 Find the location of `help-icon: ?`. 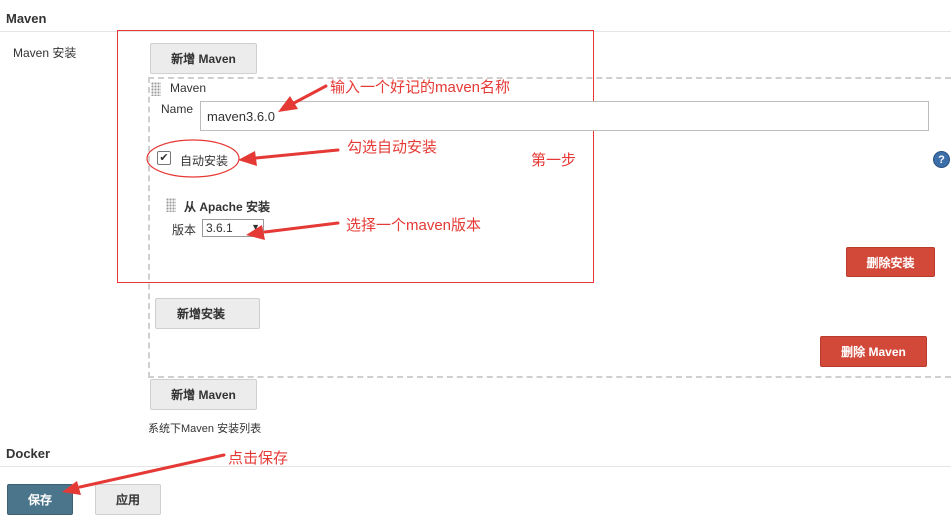

help-icon: ? is located at coordinates (941, 159).